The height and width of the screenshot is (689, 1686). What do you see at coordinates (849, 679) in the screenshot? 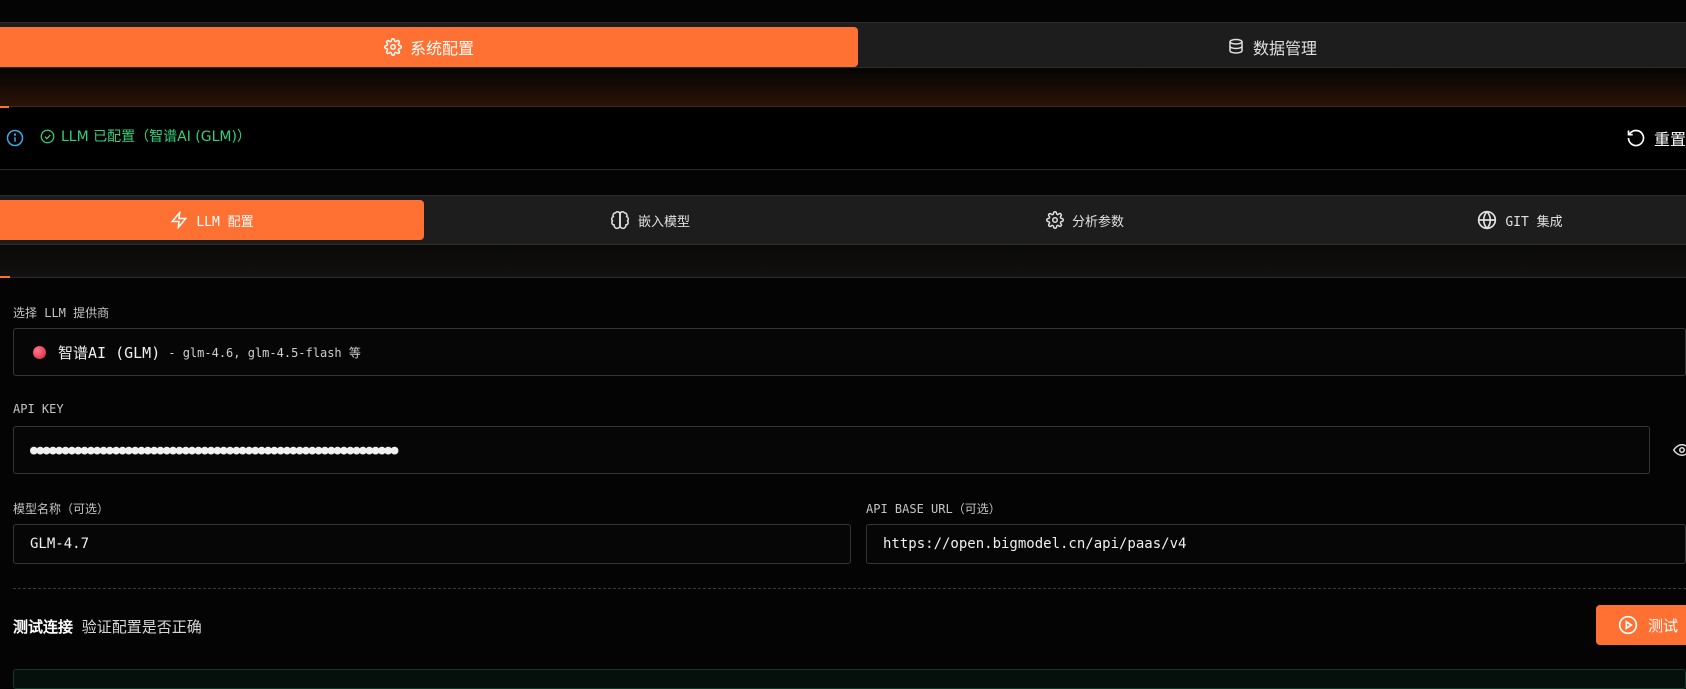
I see `test-result-box` at bounding box center [849, 679].